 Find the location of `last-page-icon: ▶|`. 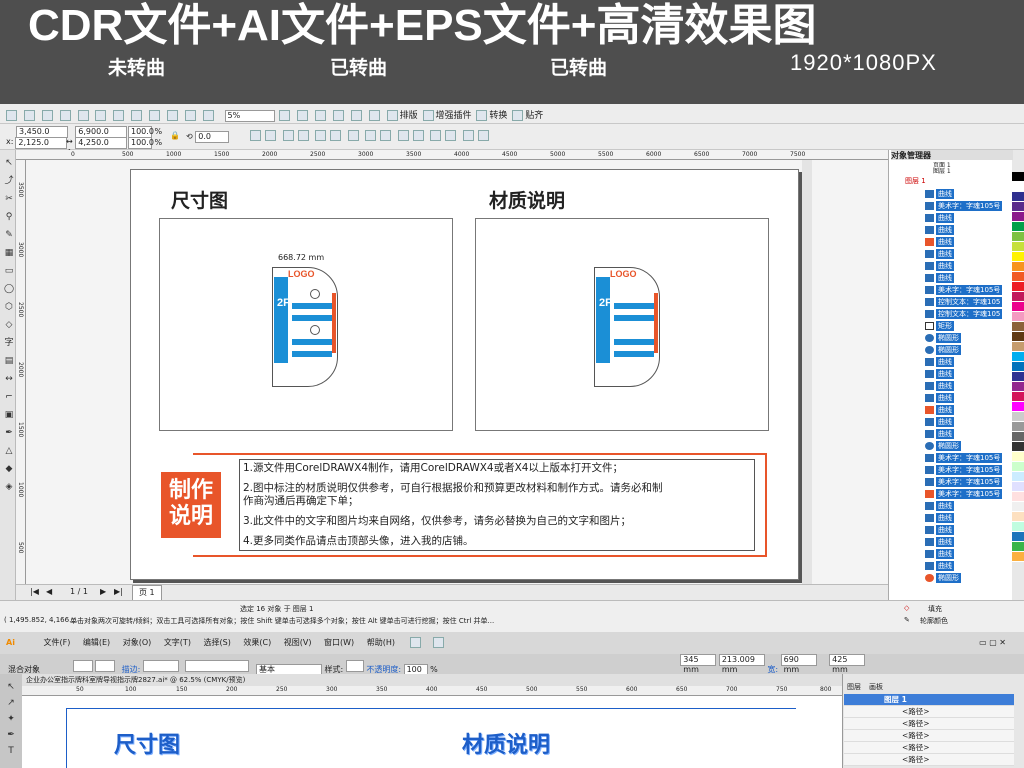

last-page-icon: ▶| is located at coordinates (118, 592).